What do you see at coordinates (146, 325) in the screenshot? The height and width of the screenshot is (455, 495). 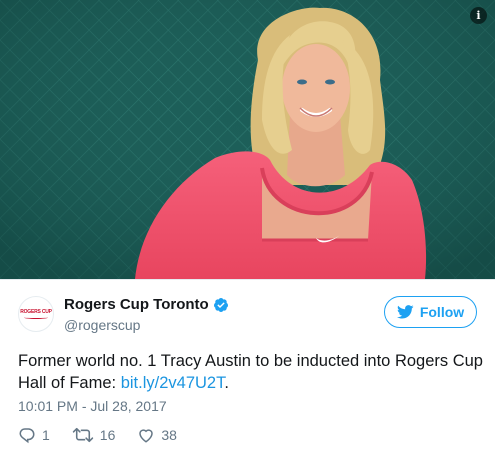 I see `author-handle: @rogerscup` at bounding box center [146, 325].